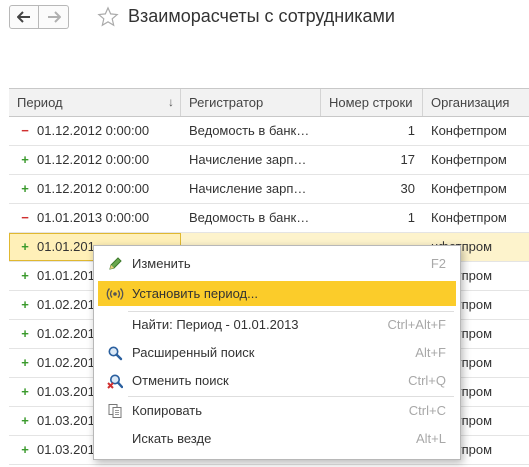 This screenshot has width=529, height=467. I want to click on column-header-line-number: Номер строки, so click(372, 102).